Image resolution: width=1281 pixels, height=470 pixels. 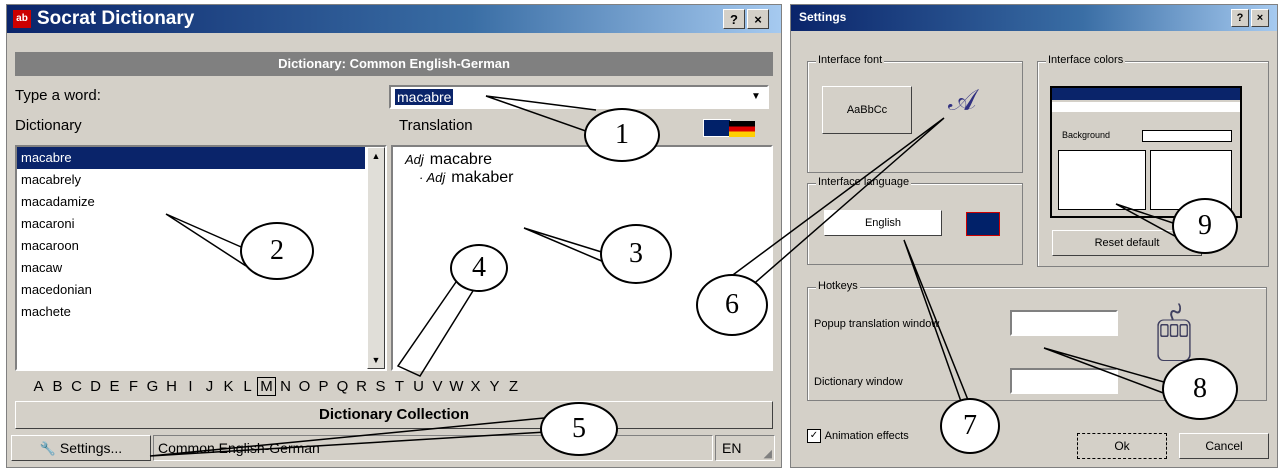 I want to click on callout-8: 8, so click(x=1200, y=389).